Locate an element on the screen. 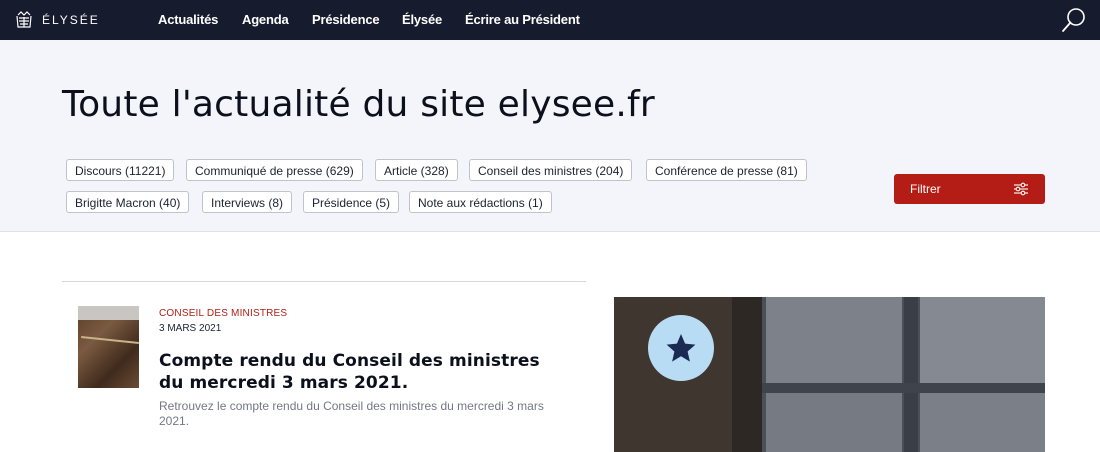 The image size is (1100, 452). star-icon is located at coordinates (681, 348).